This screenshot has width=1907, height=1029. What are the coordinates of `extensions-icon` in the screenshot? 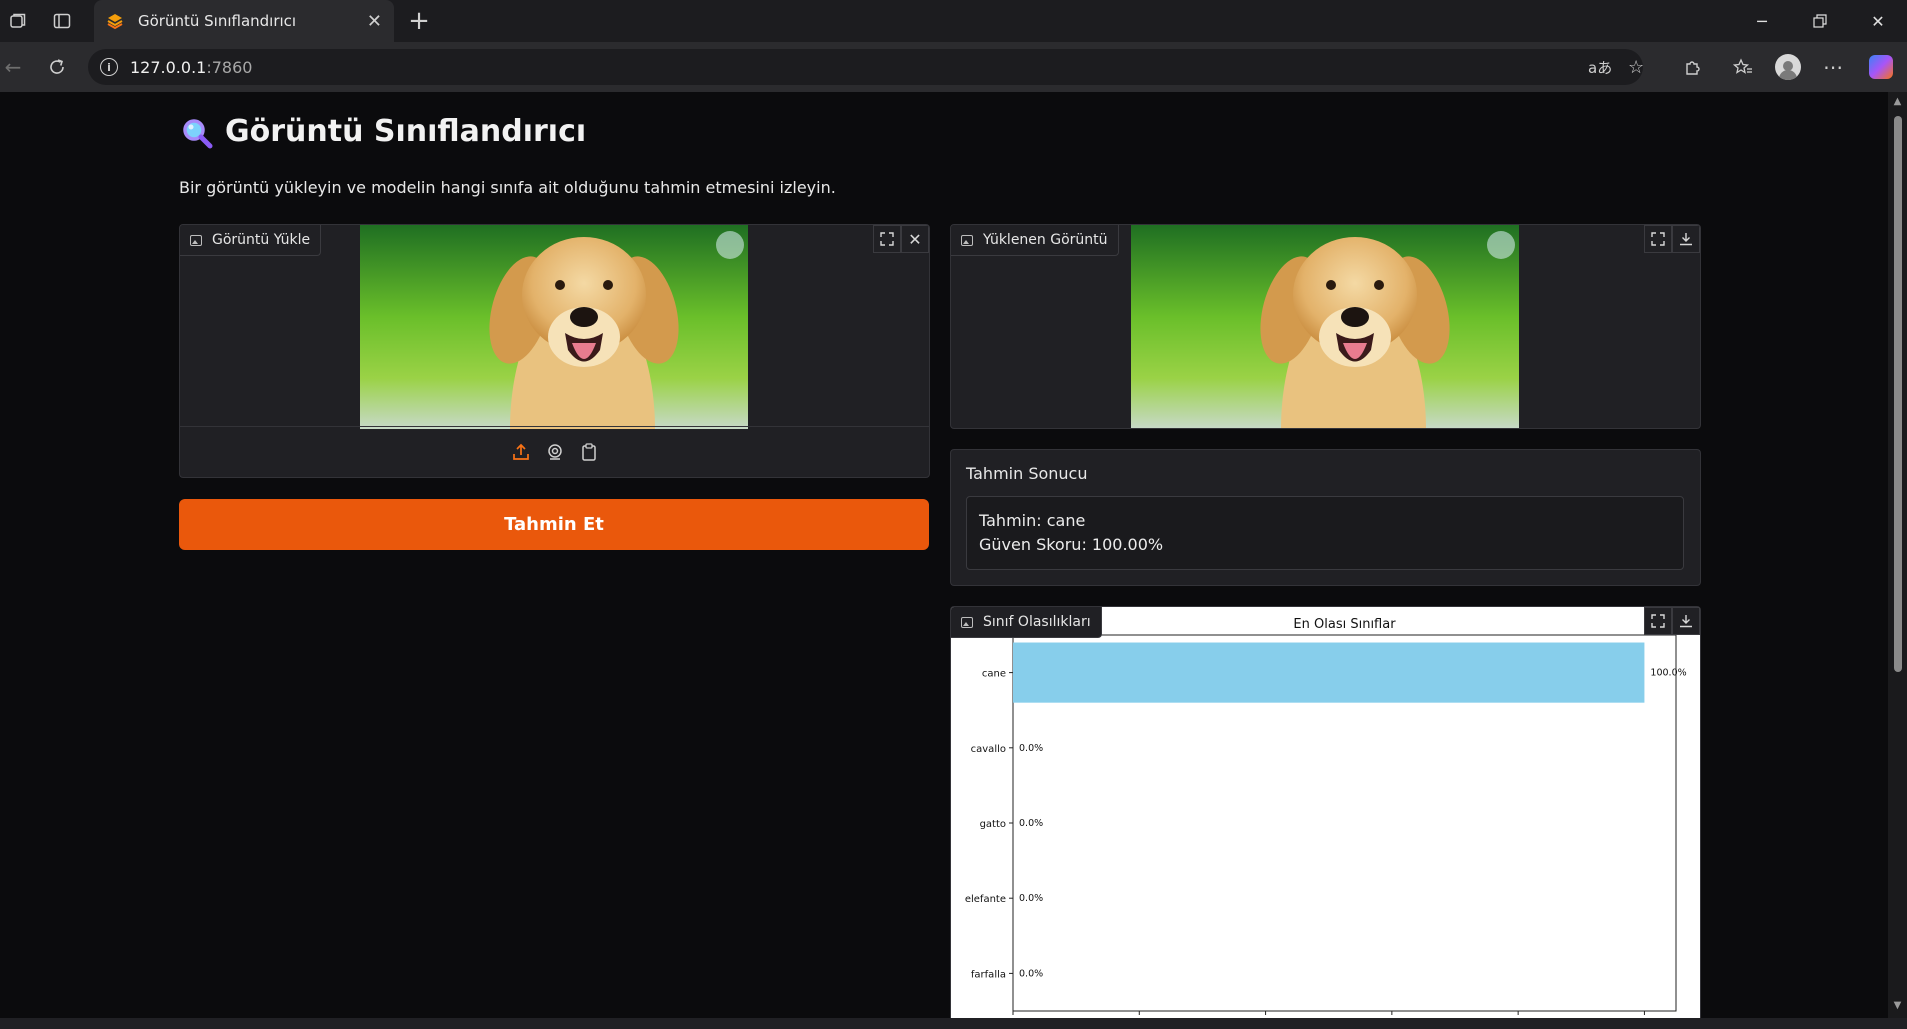 It's located at (1693, 67).